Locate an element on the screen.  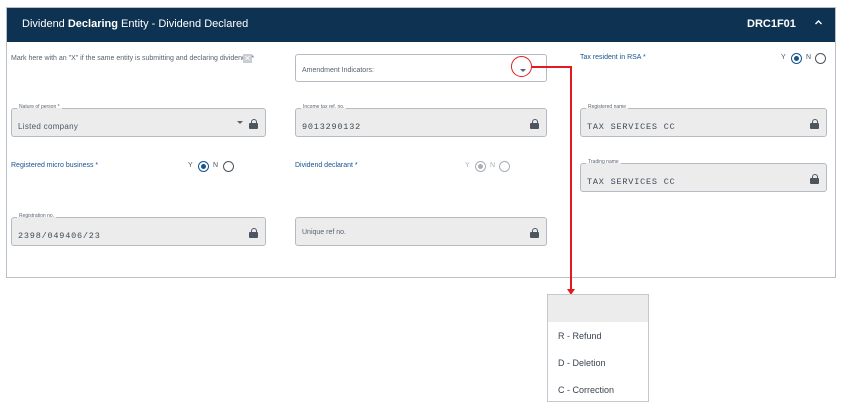
registered-name-label: Registered name is located at coordinates (607, 107).